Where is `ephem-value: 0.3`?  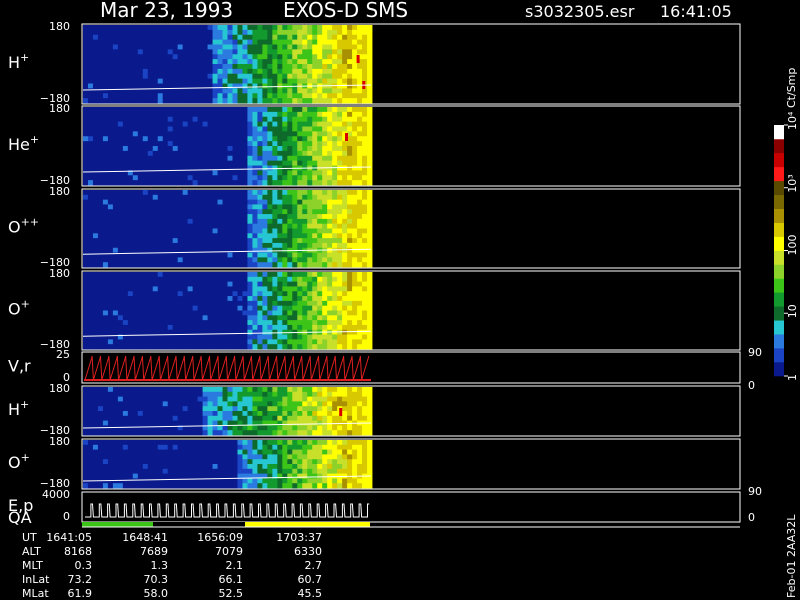
ephem-value: 0.3 is located at coordinates (84, 565).